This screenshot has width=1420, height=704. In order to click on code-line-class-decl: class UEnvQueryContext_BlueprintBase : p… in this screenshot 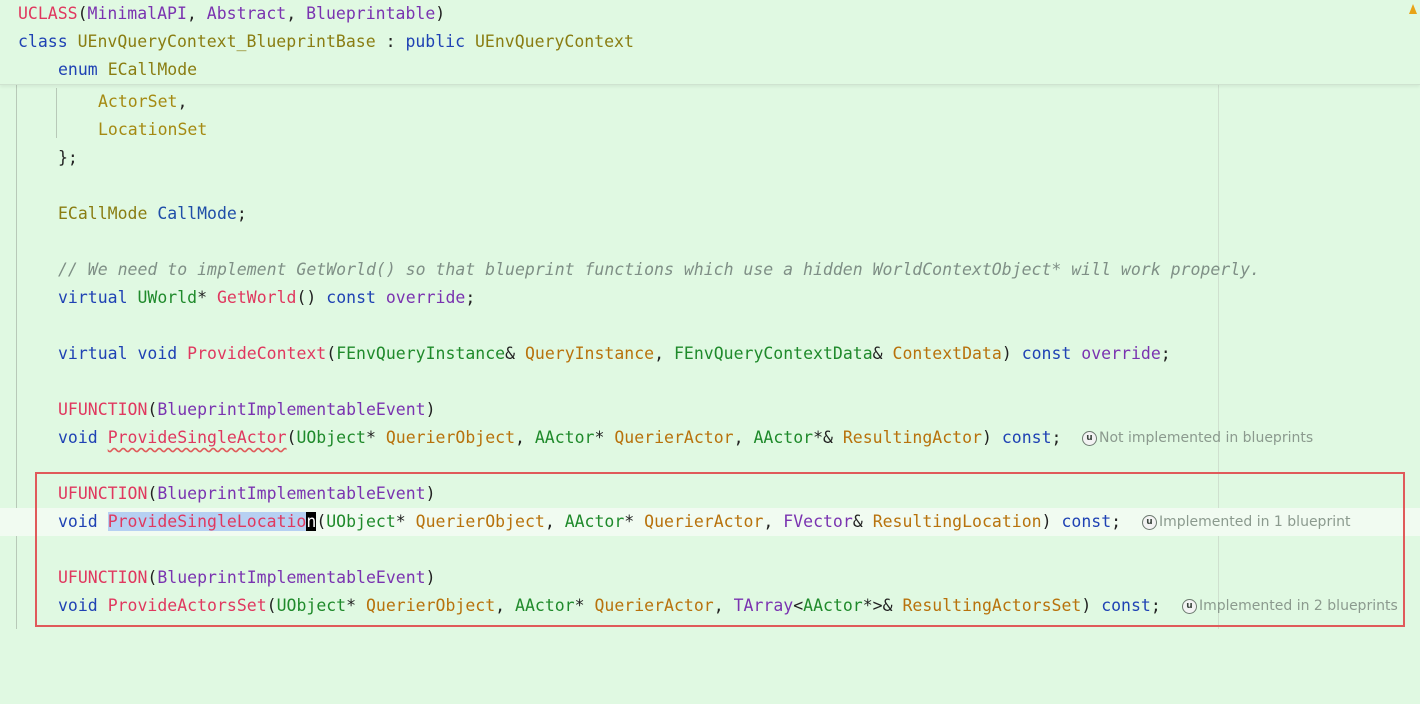, I will do `click(326, 41)`.